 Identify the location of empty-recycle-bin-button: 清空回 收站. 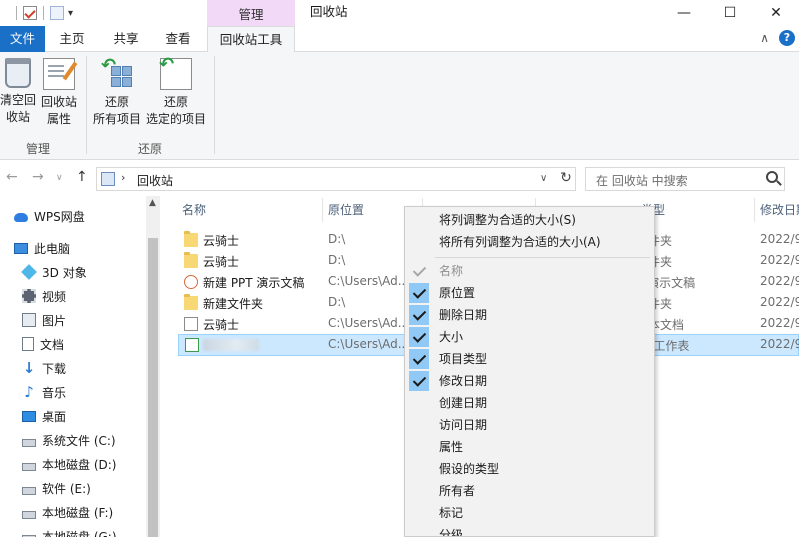
(18, 92).